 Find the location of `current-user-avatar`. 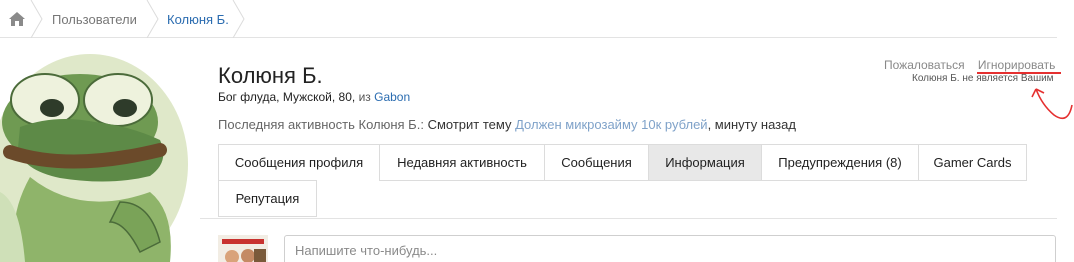

current-user-avatar is located at coordinates (243, 248).